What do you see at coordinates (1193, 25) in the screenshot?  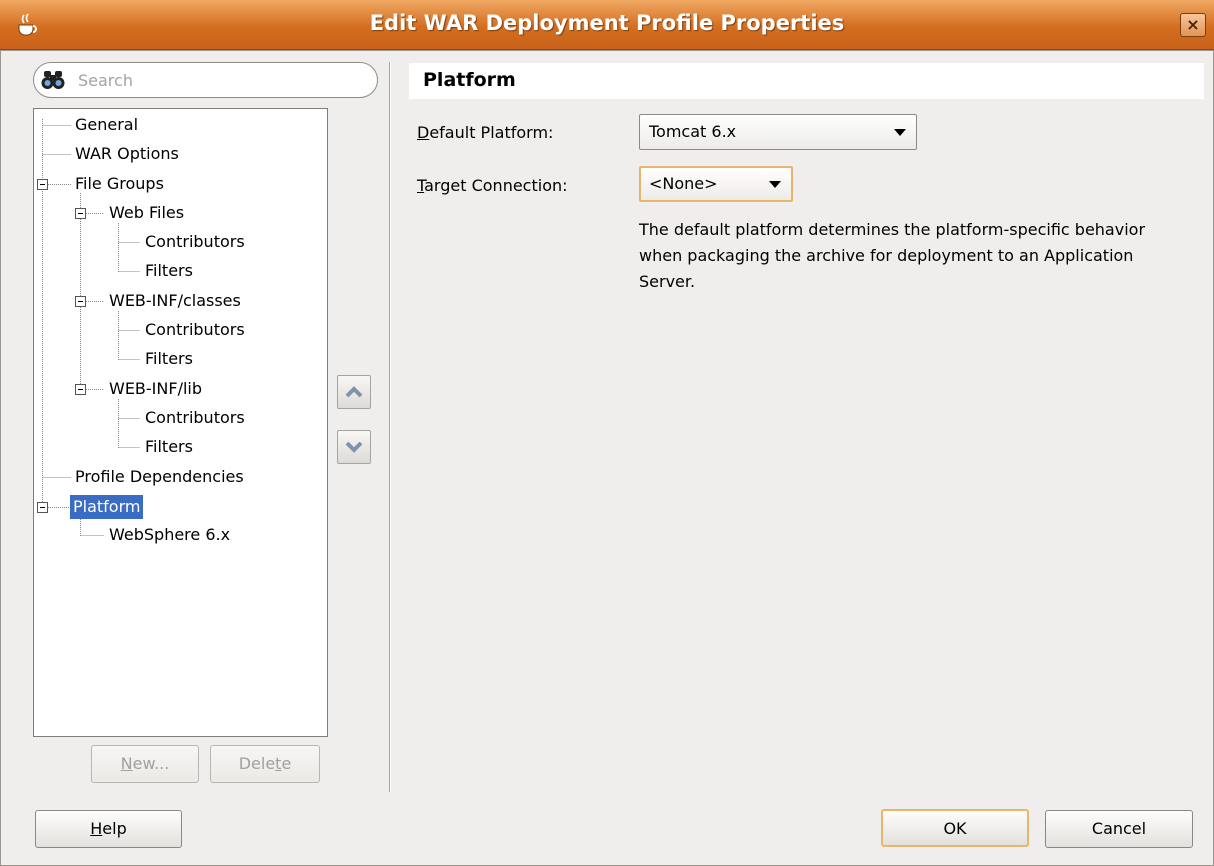 I see `close-button: ×` at bounding box center [1193, 25].